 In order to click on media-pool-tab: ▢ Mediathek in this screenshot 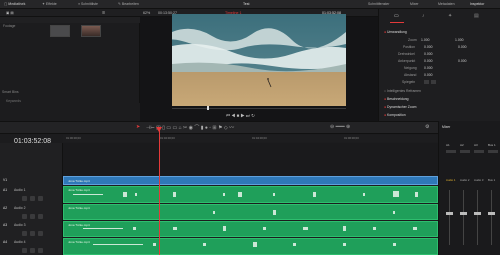, I will do `click(14, 4)`.